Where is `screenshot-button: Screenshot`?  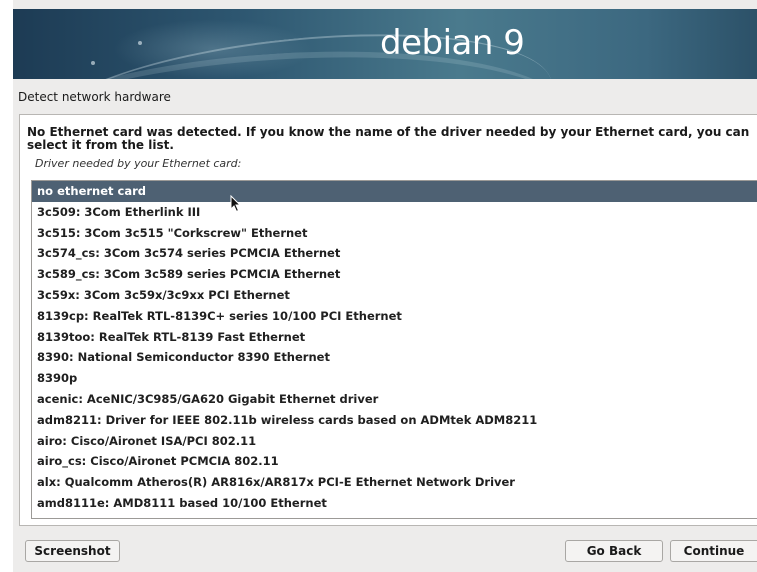 screenshot-button: Screenshot is located at coordinates (72, 551).